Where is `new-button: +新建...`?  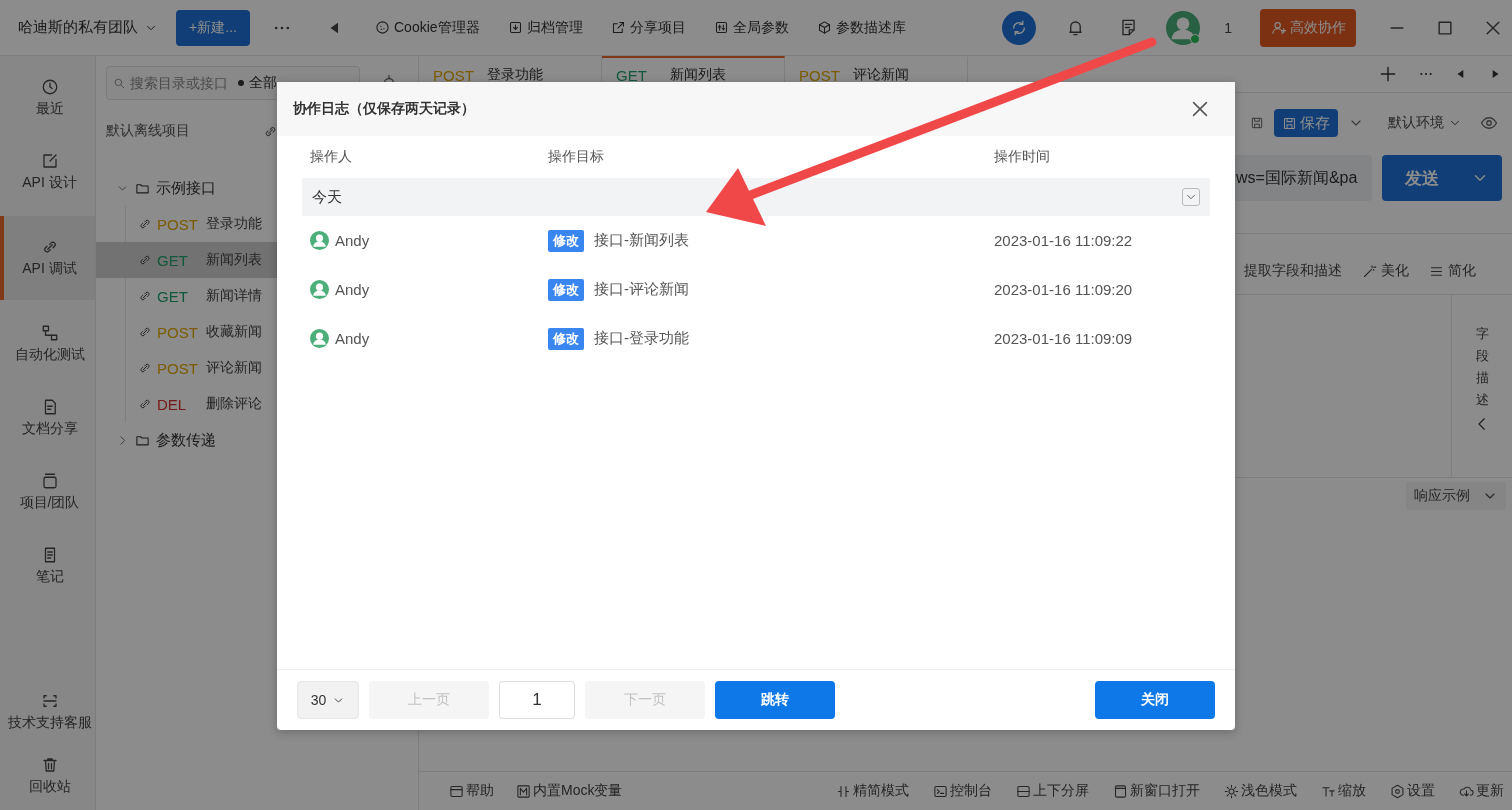 new-button: +新建... is located at coordinates (213, 27).